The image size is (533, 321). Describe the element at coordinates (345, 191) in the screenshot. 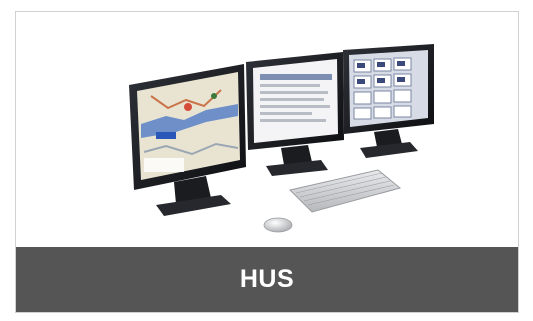

I see `keyboard` at that location.